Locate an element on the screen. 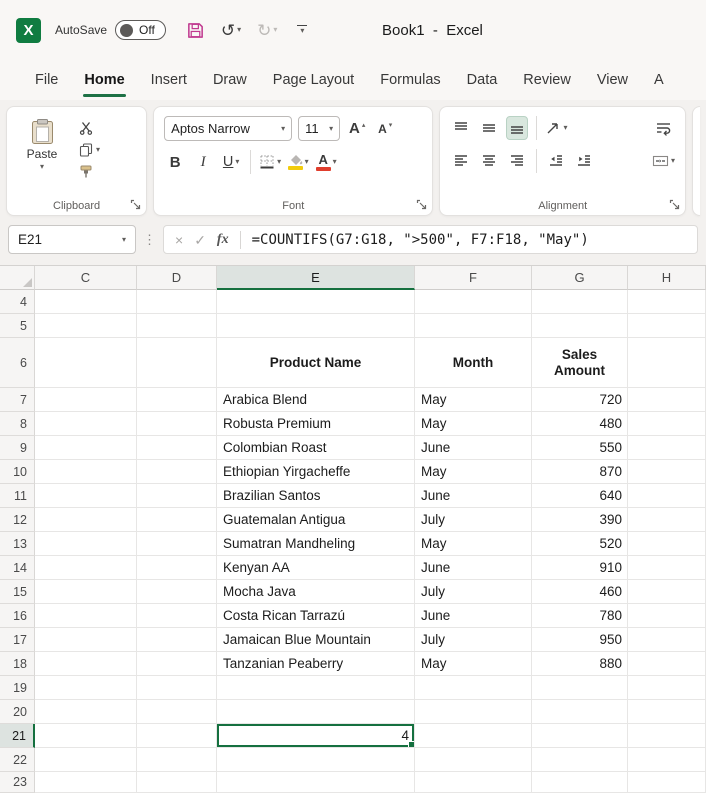 This screenshot has width=706, height=793. cell-C15 is located at coordinates (86, 592).